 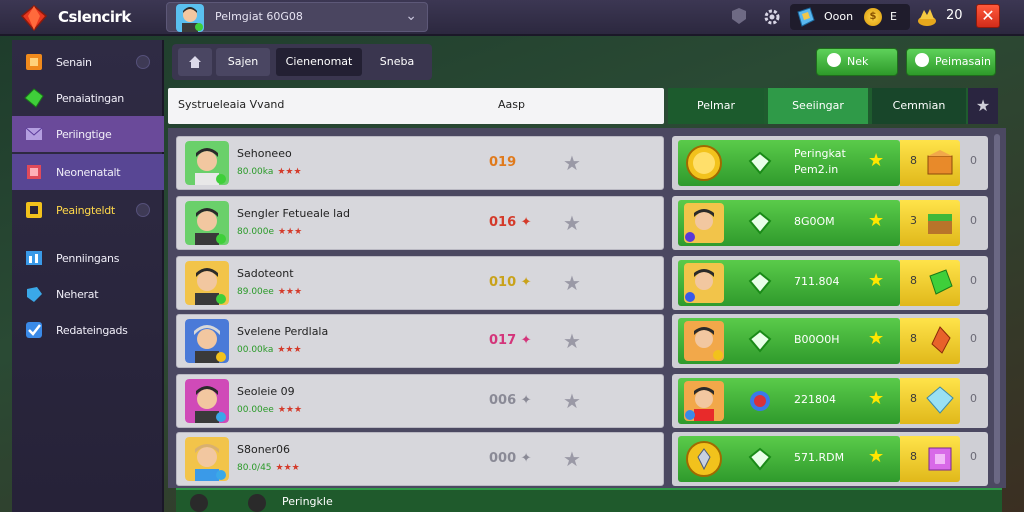 What do you see at coordinates (988, 16) in the screenshot?
I see `close-button: ✕` at bounding box center [988, 16].